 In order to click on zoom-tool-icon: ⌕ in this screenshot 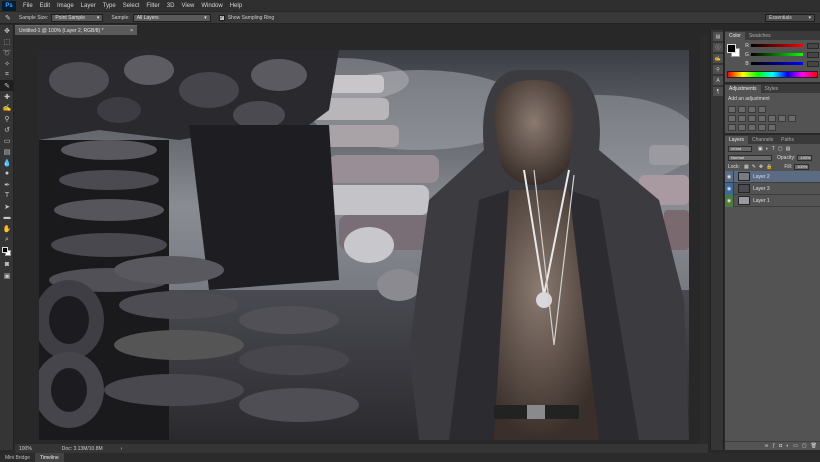, I will do `click(7, 239)`.